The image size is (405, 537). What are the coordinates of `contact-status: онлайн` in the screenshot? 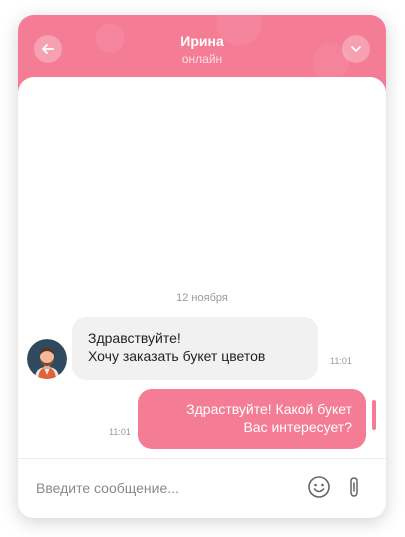 It's located at (202, 59).